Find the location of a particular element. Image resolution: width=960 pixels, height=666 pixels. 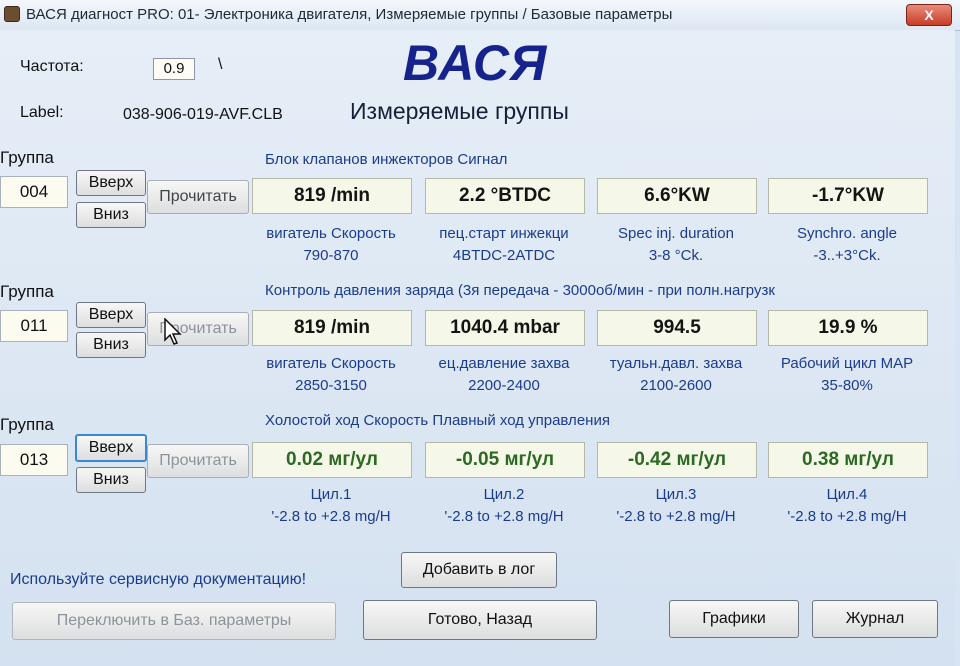

value-name: Цил.4 is located at coordinates (847, 494).